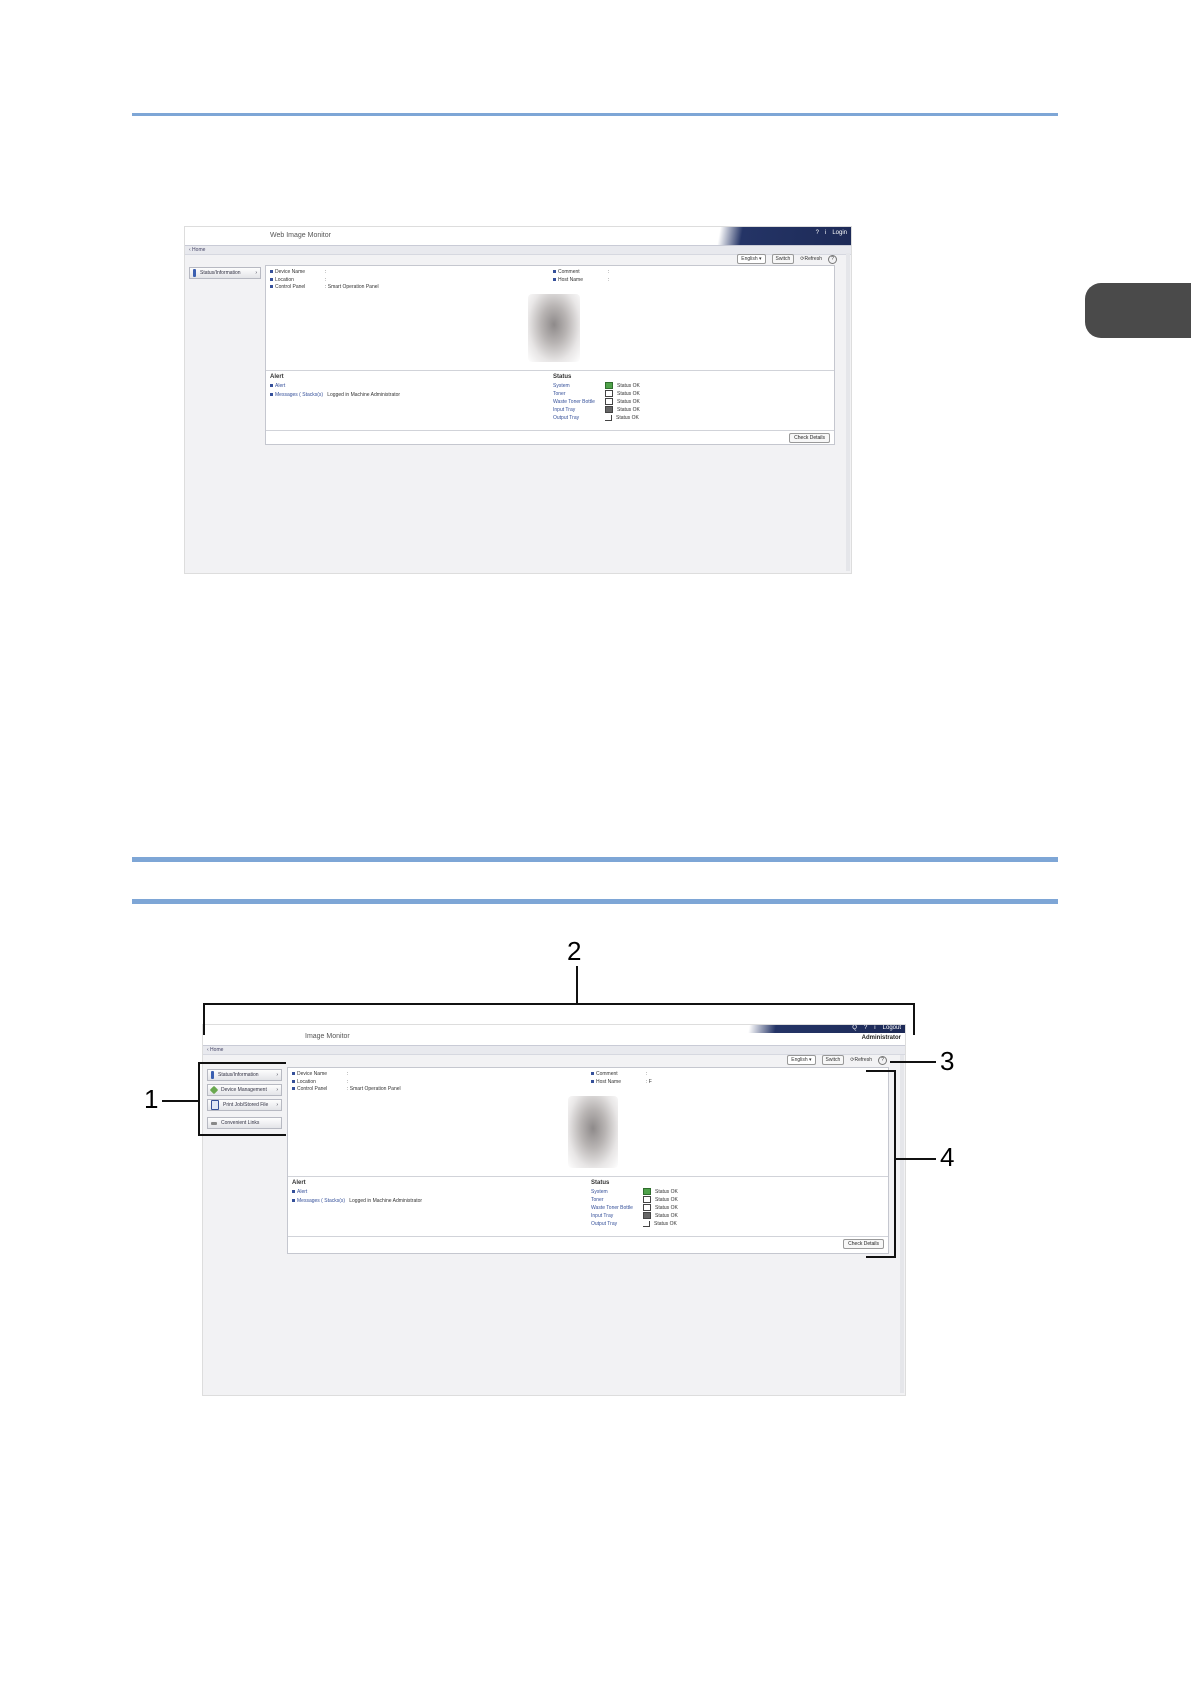 The image size is (1191, 1684). I want to click on footer-divider, so click(588, 1236).